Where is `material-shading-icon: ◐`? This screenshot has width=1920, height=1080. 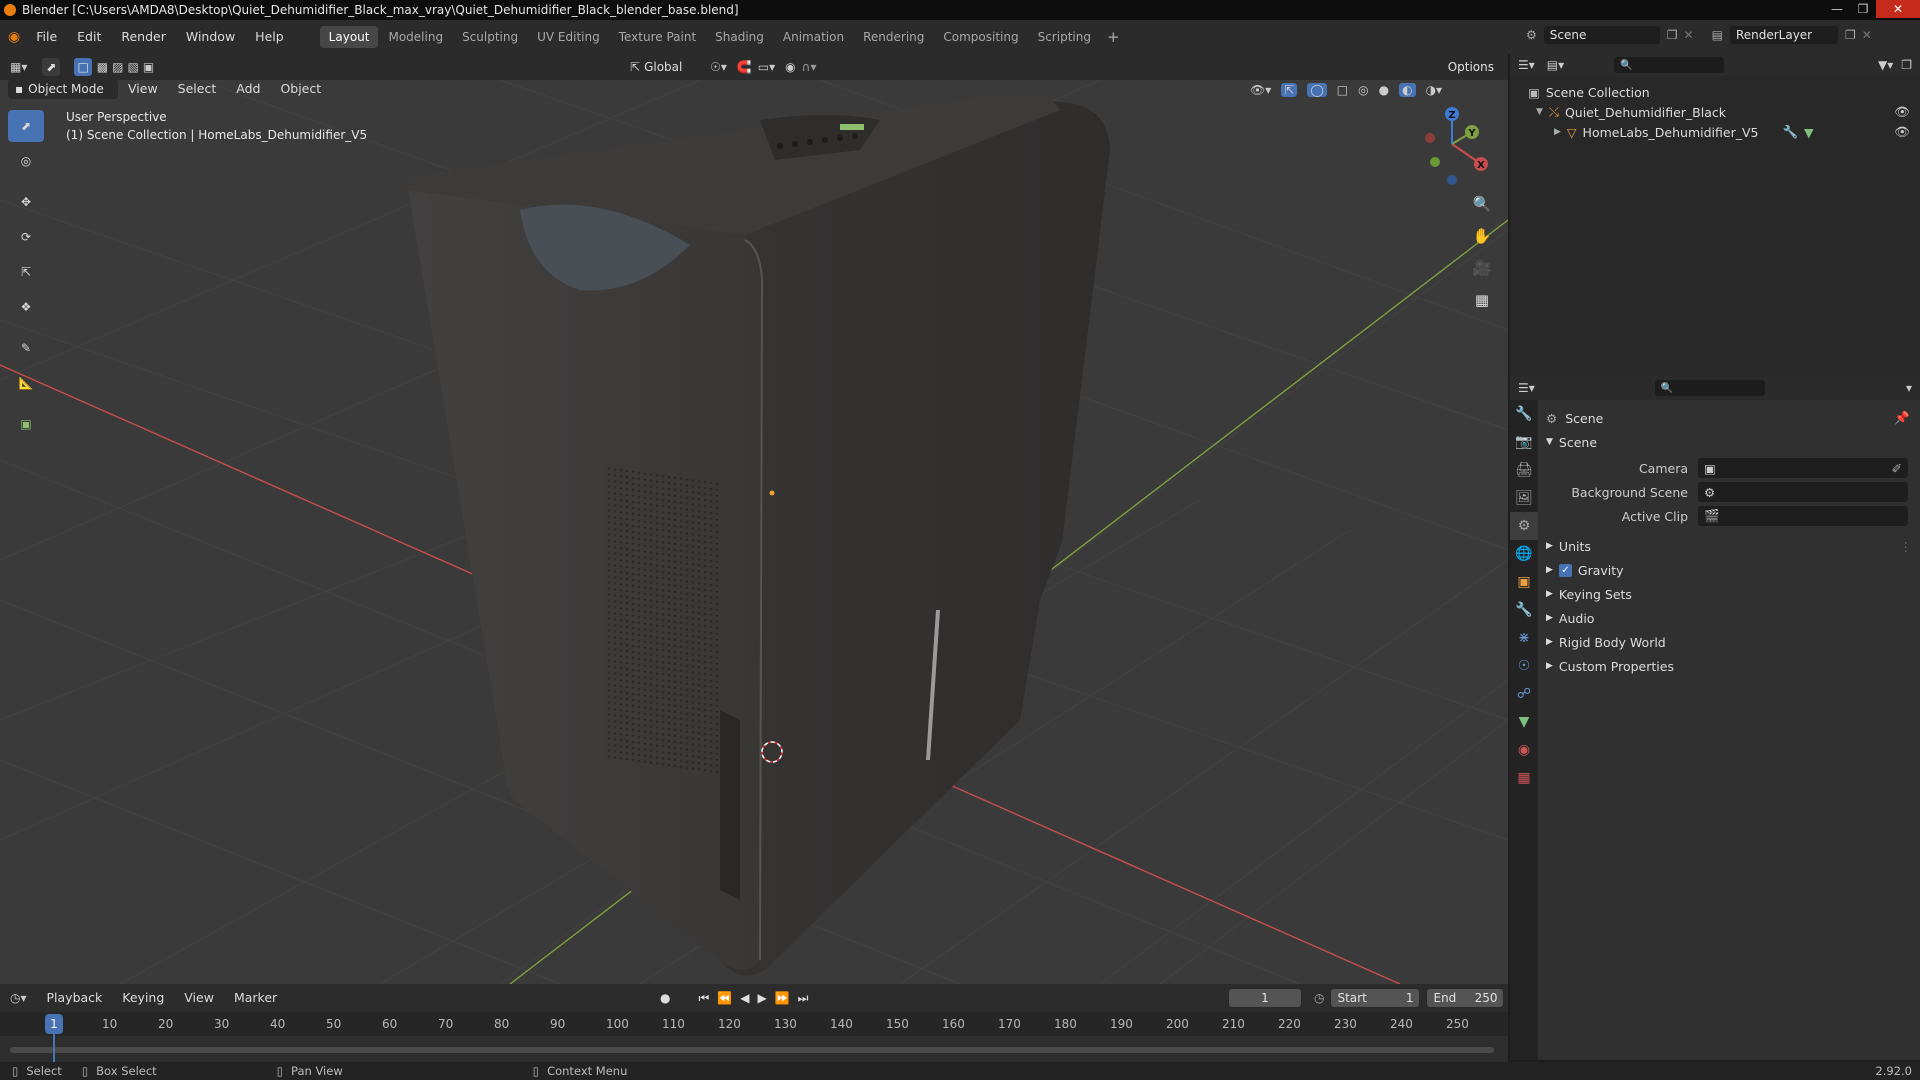
material-shading-icon: ◐ is located at coordinates (1407, 90).